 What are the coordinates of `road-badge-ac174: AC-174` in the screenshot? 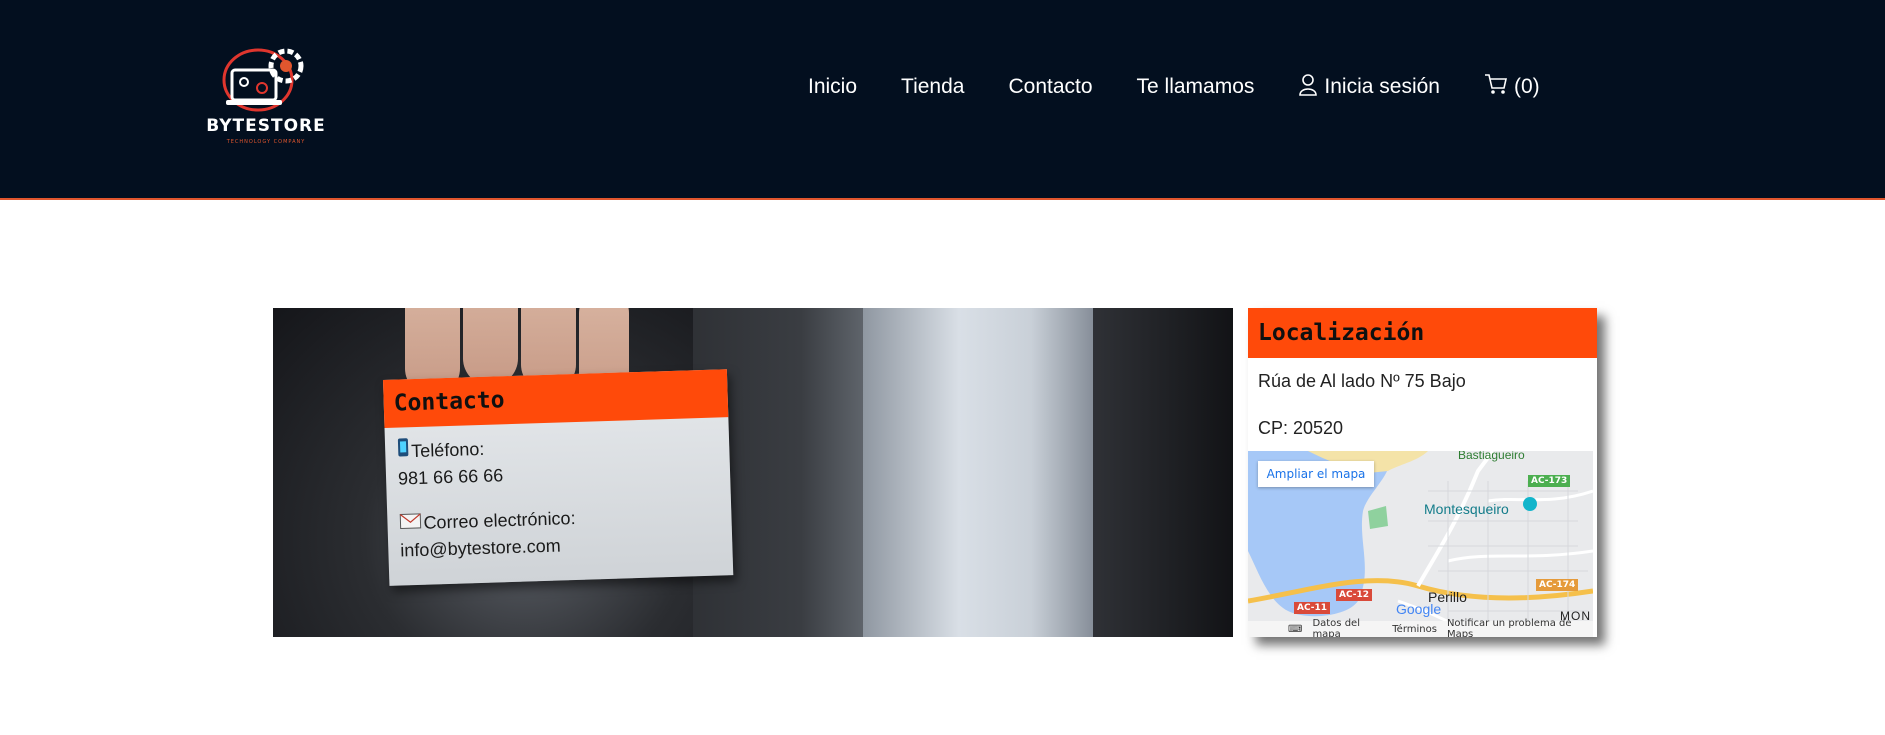 It's located at (1557, 585).